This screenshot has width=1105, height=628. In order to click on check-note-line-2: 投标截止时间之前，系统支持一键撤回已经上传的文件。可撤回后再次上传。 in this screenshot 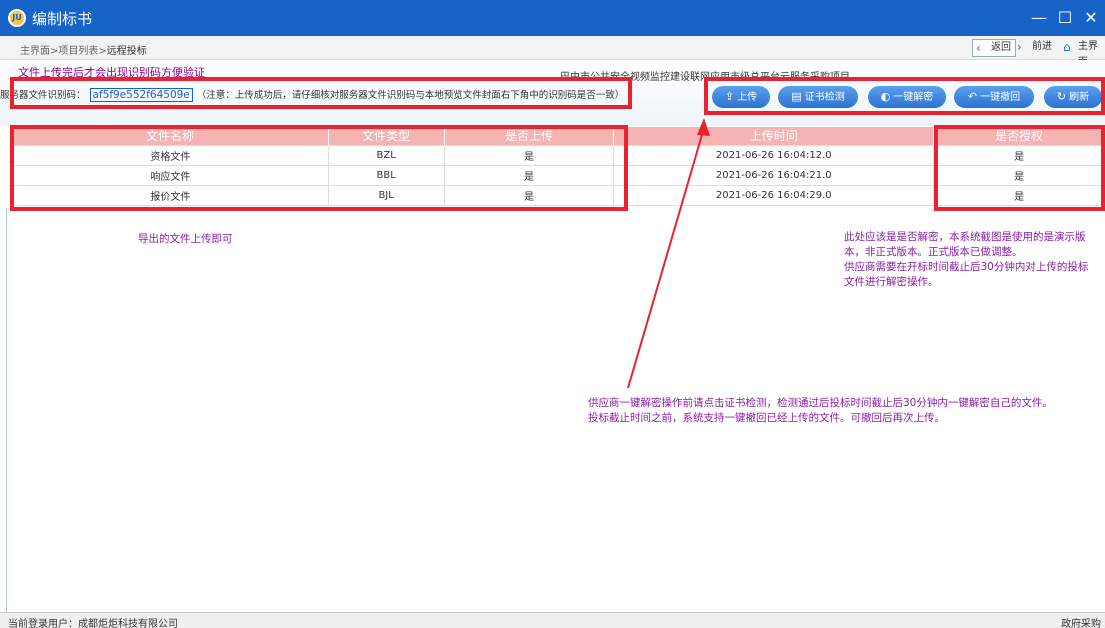, I will do `click(766, 418)`.